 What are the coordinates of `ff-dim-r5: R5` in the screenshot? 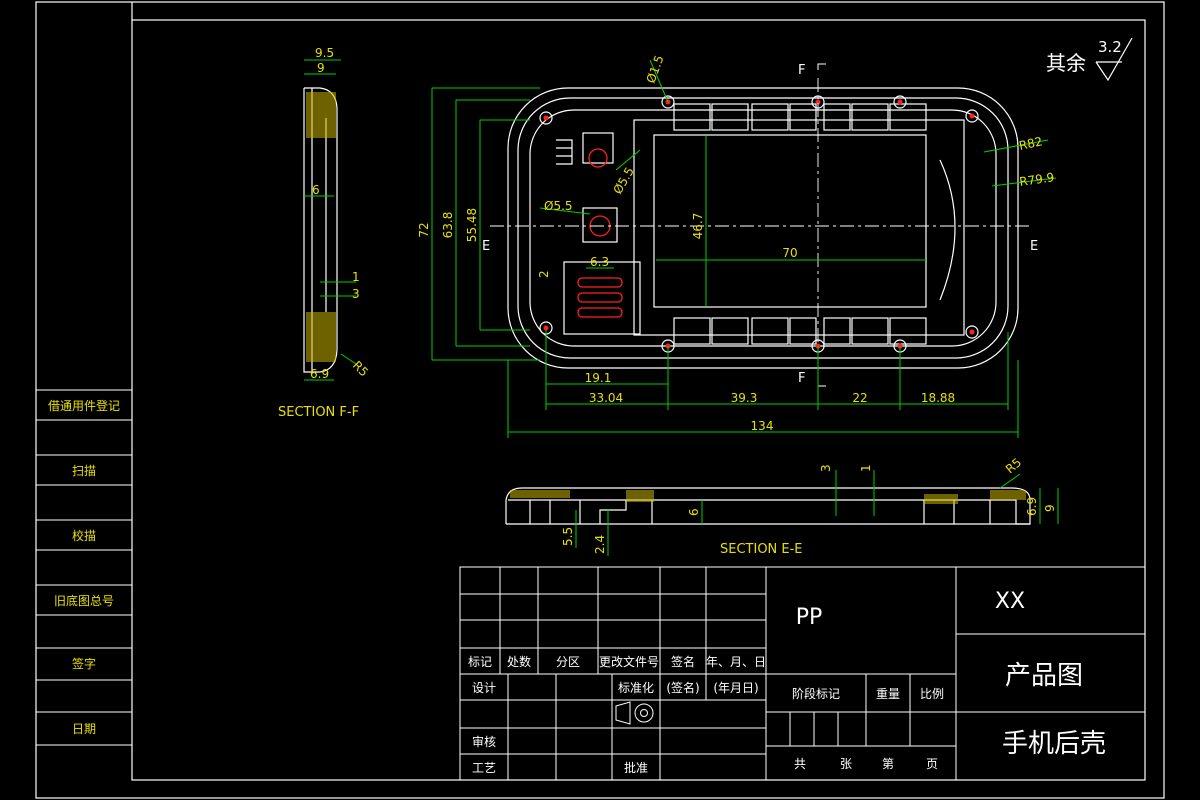 It's located at (360, 368).